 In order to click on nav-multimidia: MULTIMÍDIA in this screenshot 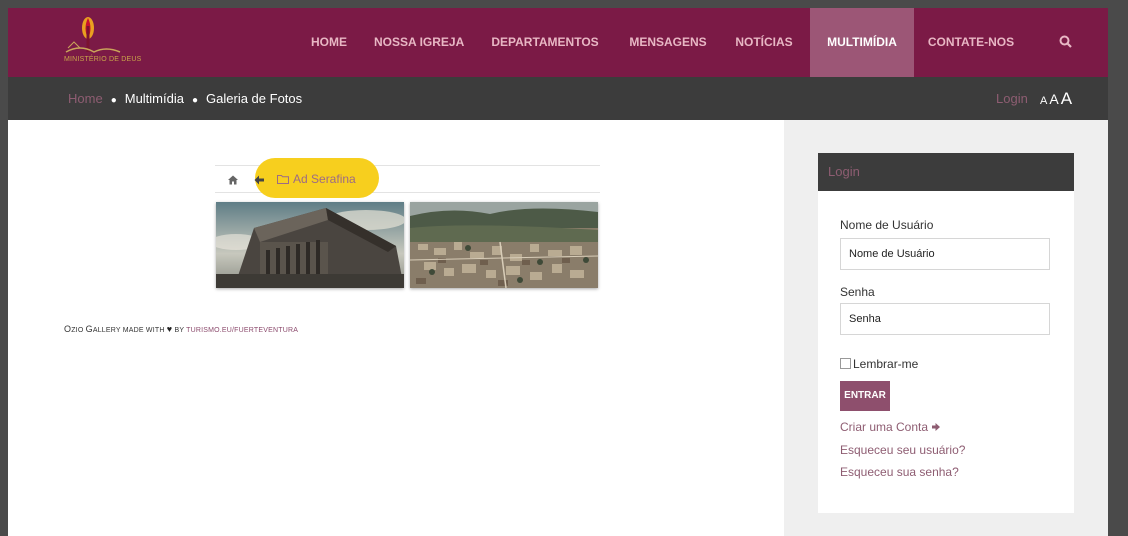, I will do `click(862, 42)`.